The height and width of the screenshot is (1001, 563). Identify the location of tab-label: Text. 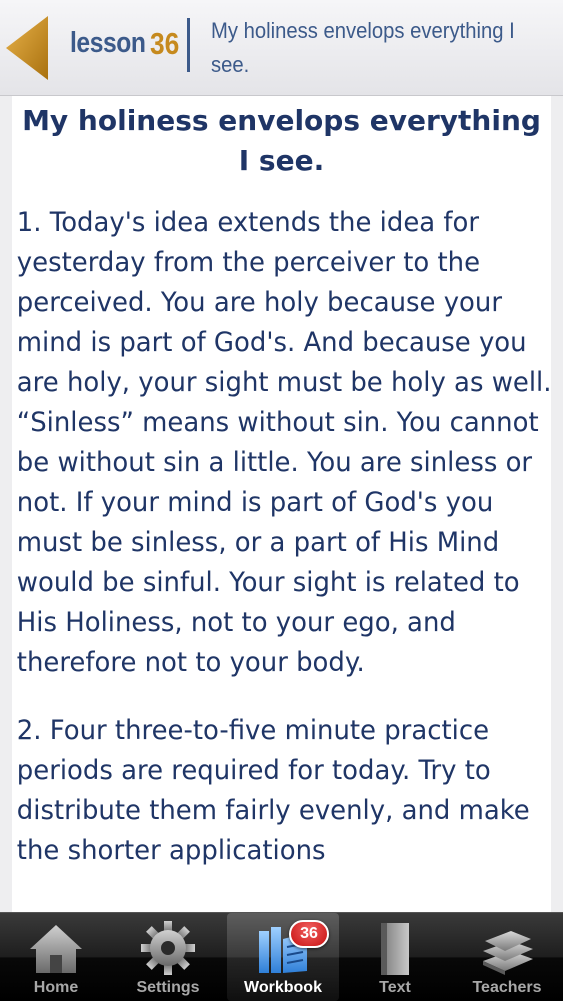
(395, 987).